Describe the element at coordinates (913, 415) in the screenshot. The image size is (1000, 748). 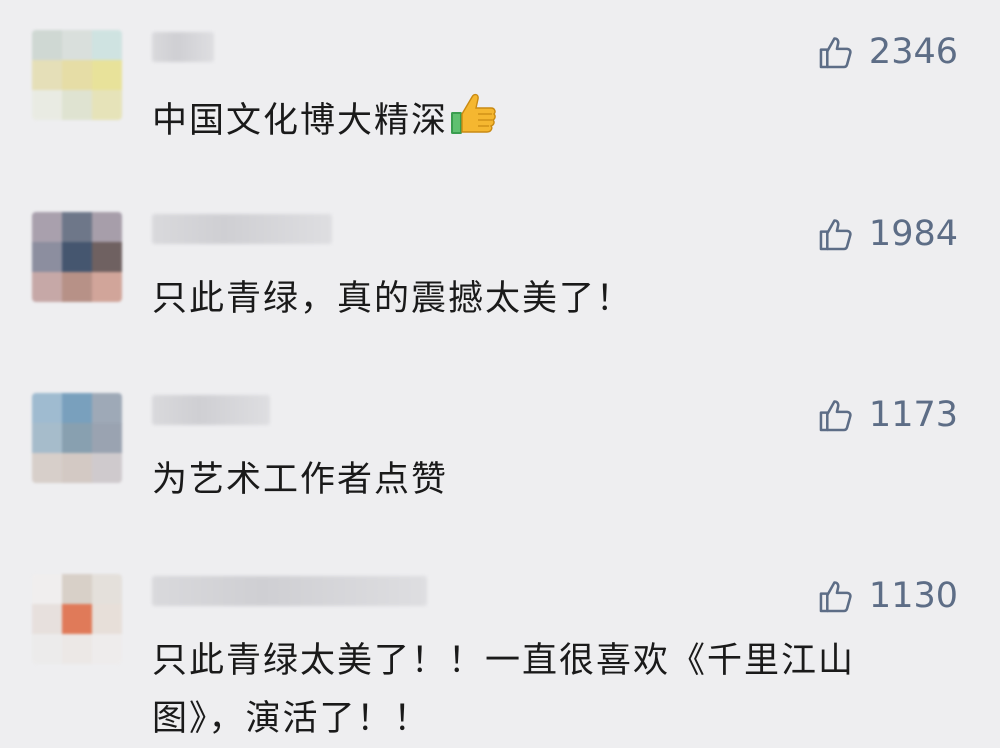
I see `like-count: 1173` at that location.